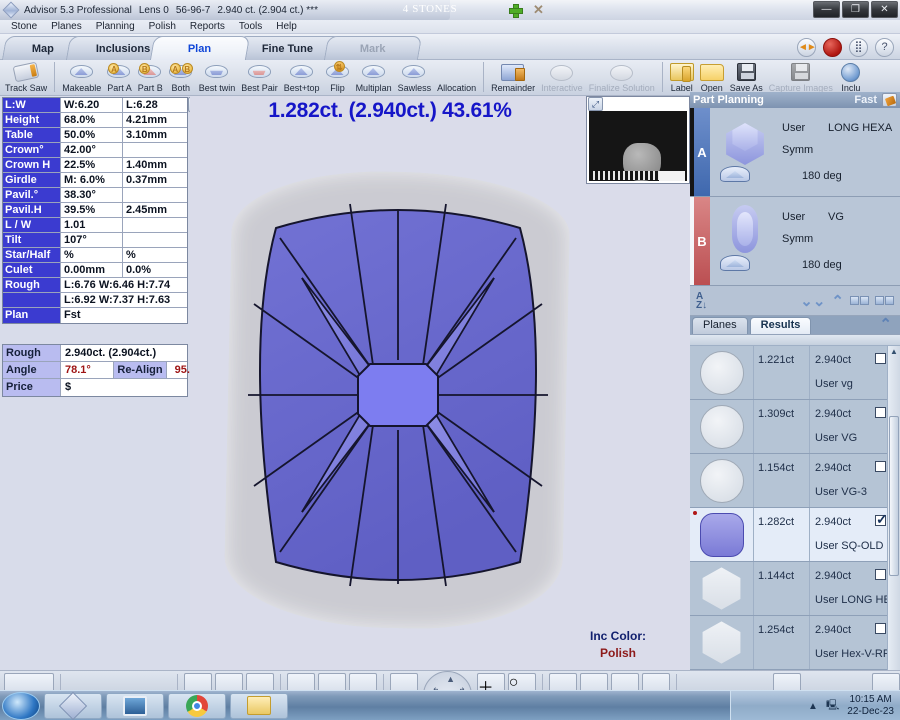 The height and width of the screenshot is (720, 900). What do you see at coordinates (832, 706) in the screenshot?
I see `network-icon: 🖳` at bounding box center [832, 706].